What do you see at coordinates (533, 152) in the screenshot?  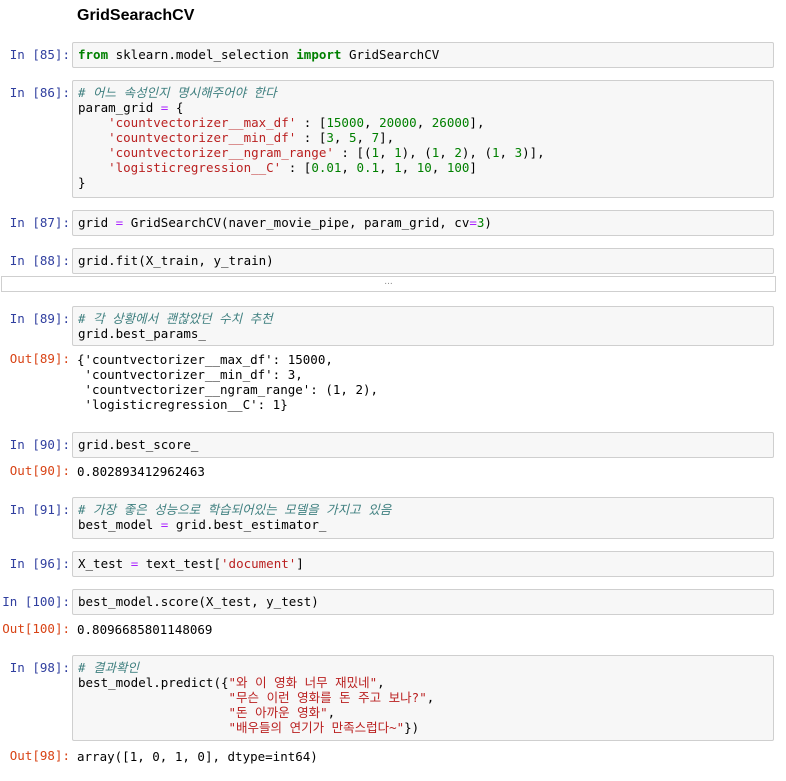 I see `code-text: )],` at bounding box center [533, 152].